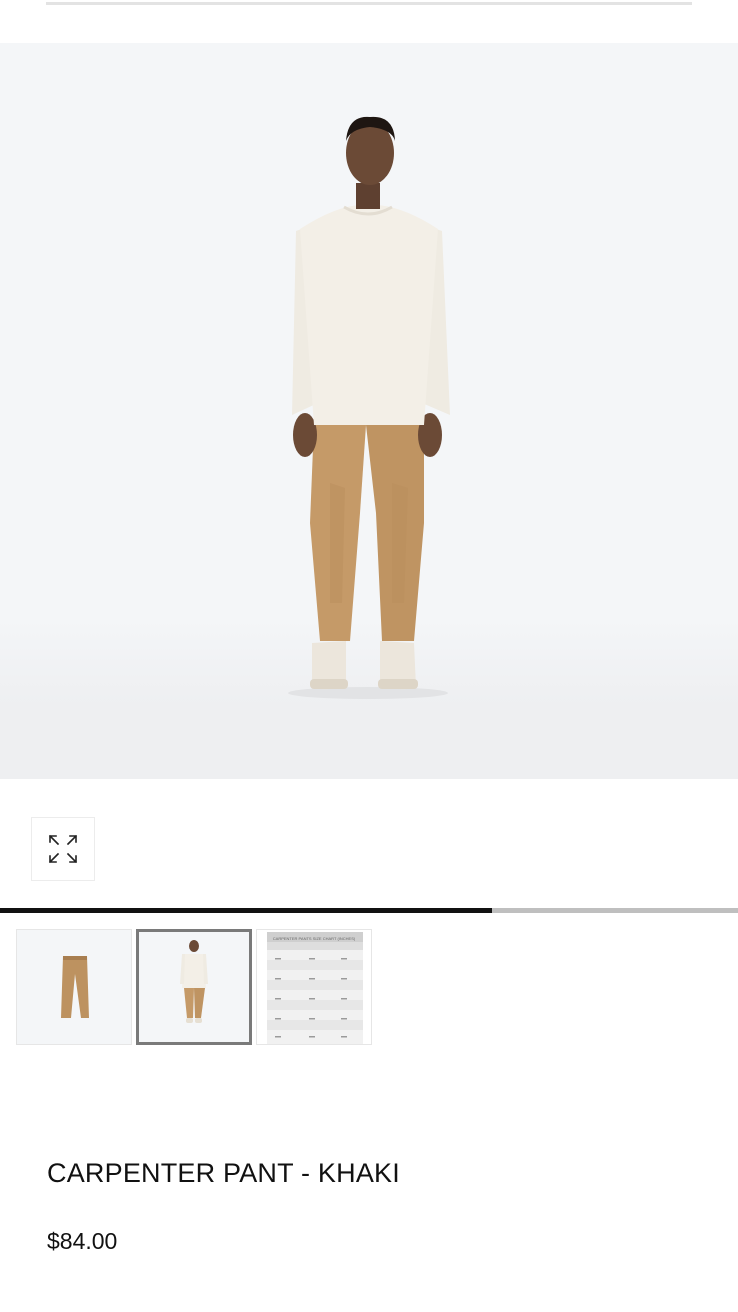 This screenshot has width=738, height=1312. What do you see at coordinates (369, 3) in the screenshot?
I see `header-divider` at bounding box center [369, 3].